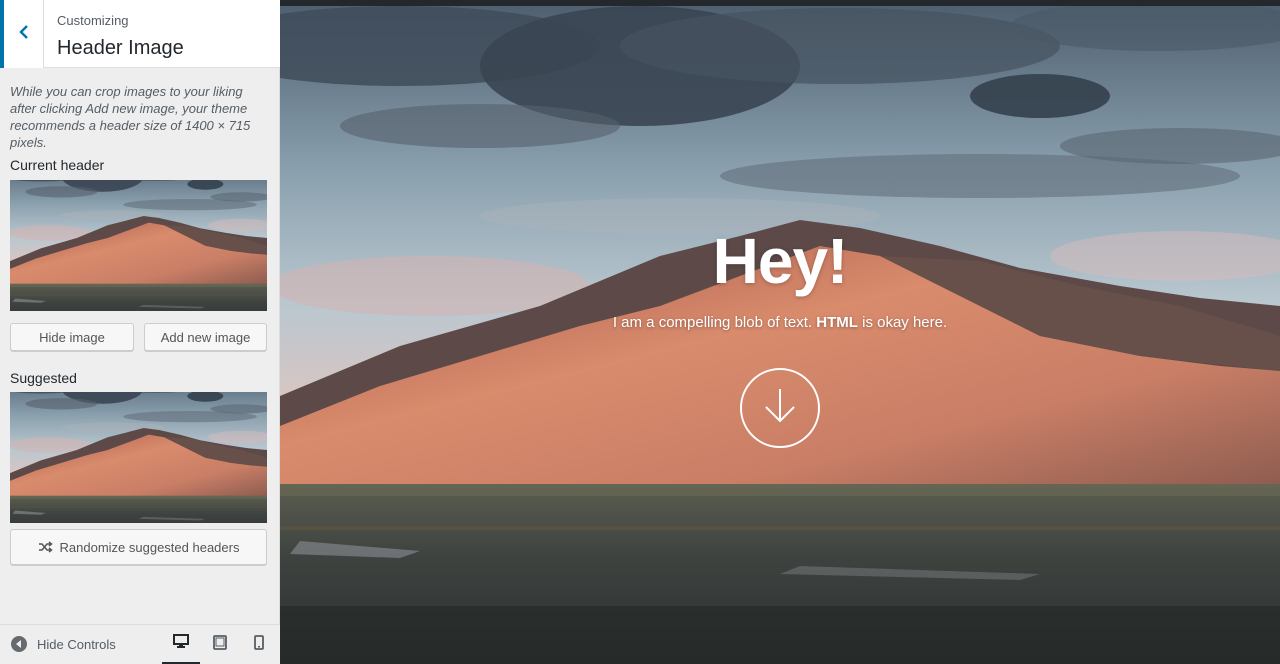  I want to click on randomize-suggested-headers-button: Randomize suggested headers, so click(138, 547).